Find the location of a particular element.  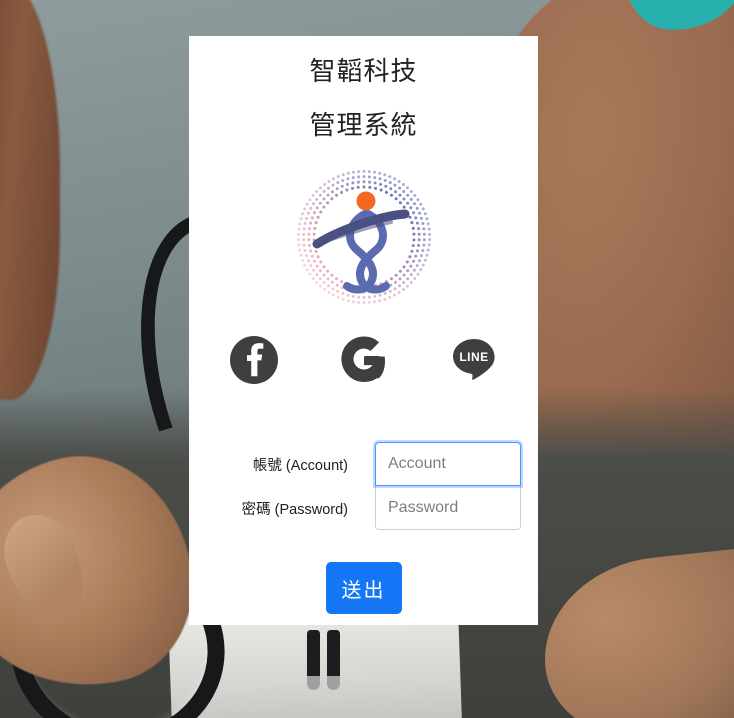

logo-figure-icon is located at coordinates (360, 242).